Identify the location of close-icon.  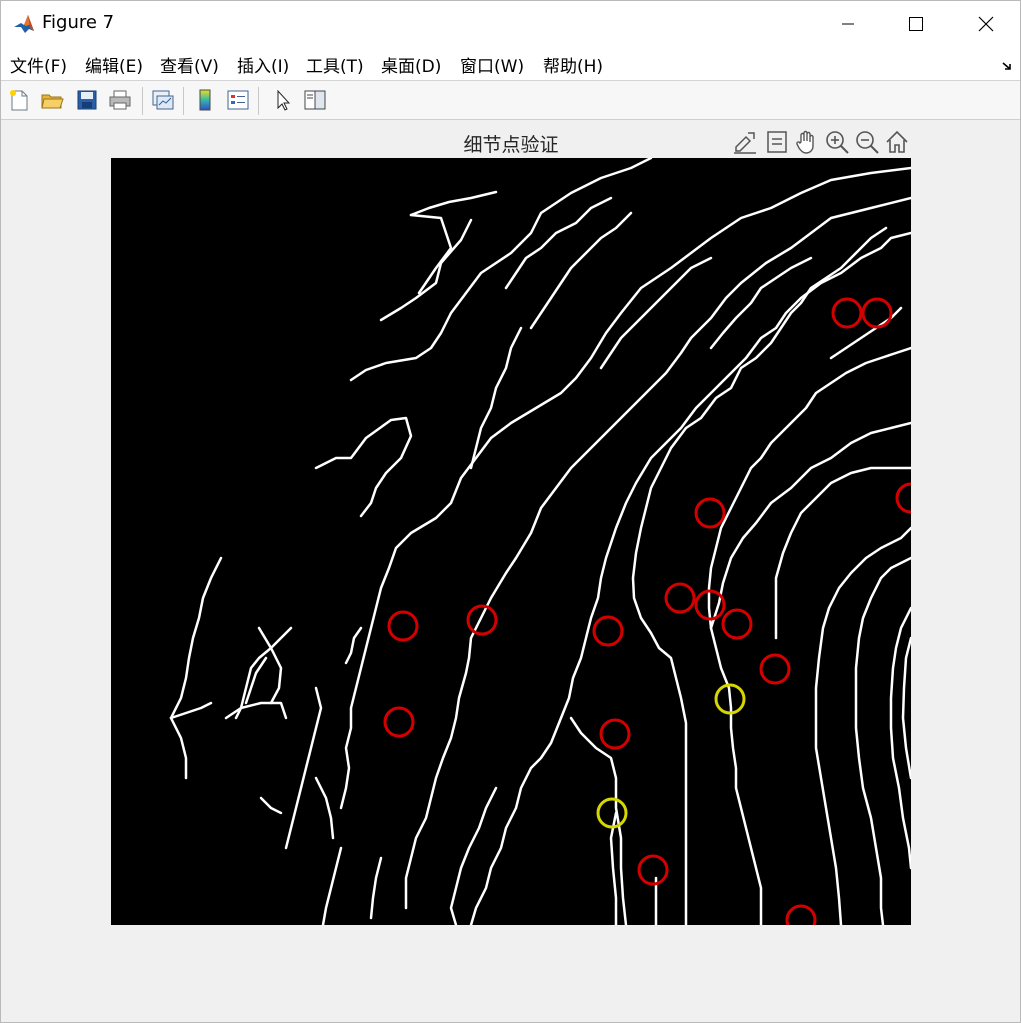
(986, 24).